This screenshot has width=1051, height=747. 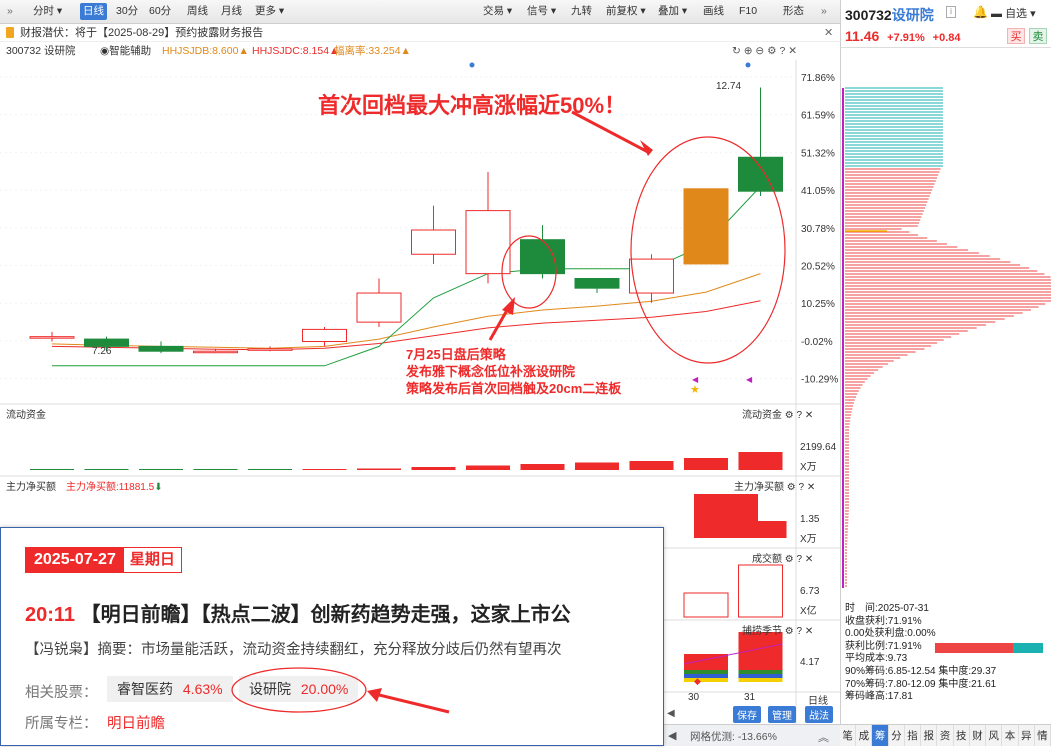 What do you see at coordinates (764, 51) in the screenshot?
I see `chart-tools-icons: ↻ ⊕ ⊖ ⚙ ? ✕` at bounding box center [764, 51].